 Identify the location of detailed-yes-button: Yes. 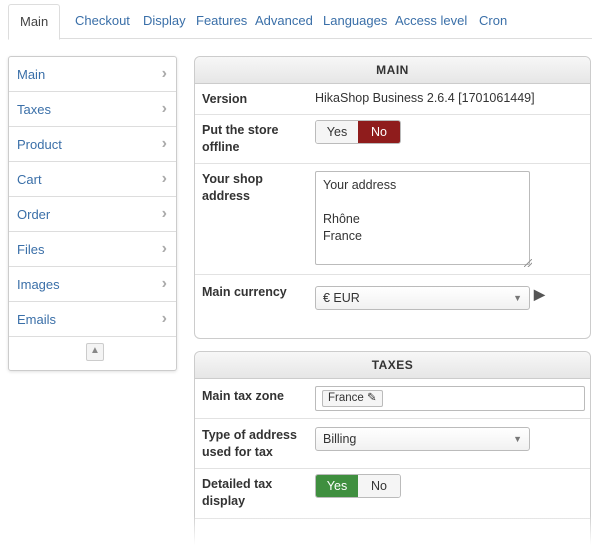
(337, 486).